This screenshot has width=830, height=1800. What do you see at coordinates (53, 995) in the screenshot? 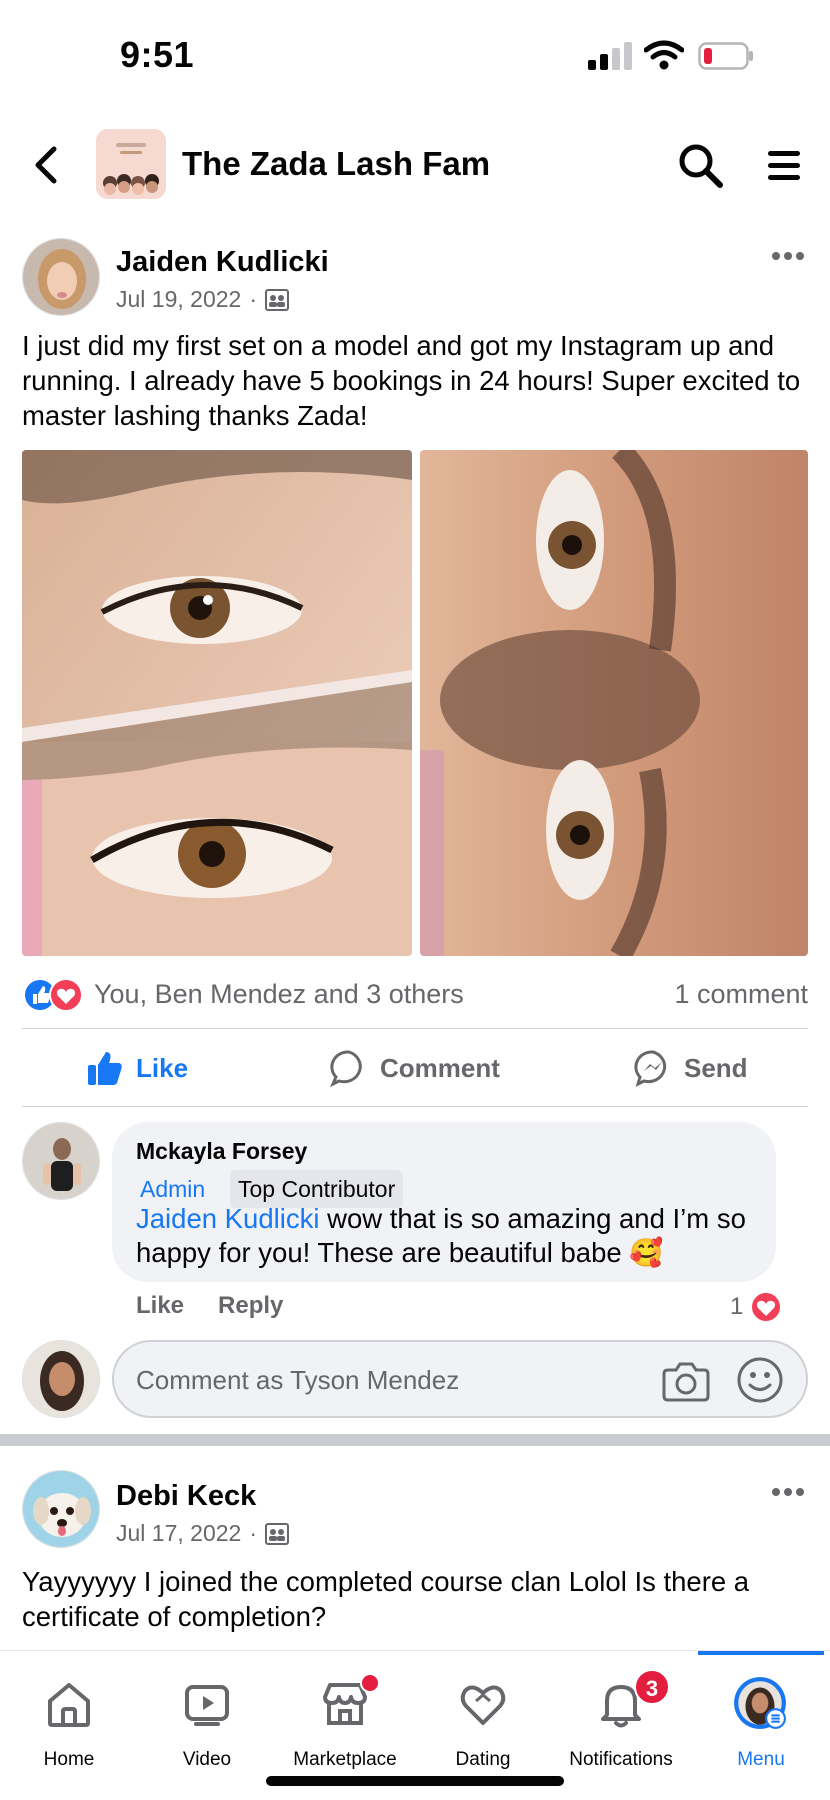
I see `like-love-reaction-icons` at bounding box center [53, 995].